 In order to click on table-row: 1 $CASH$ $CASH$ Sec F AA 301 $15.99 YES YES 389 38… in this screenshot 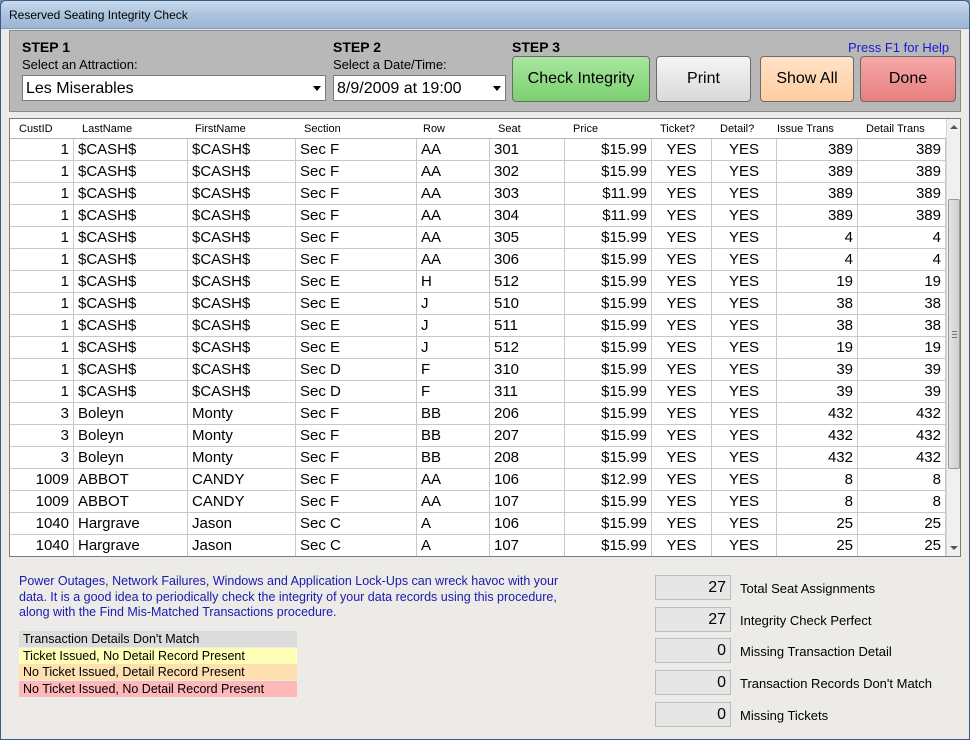, I will do `click(478, 150)`.